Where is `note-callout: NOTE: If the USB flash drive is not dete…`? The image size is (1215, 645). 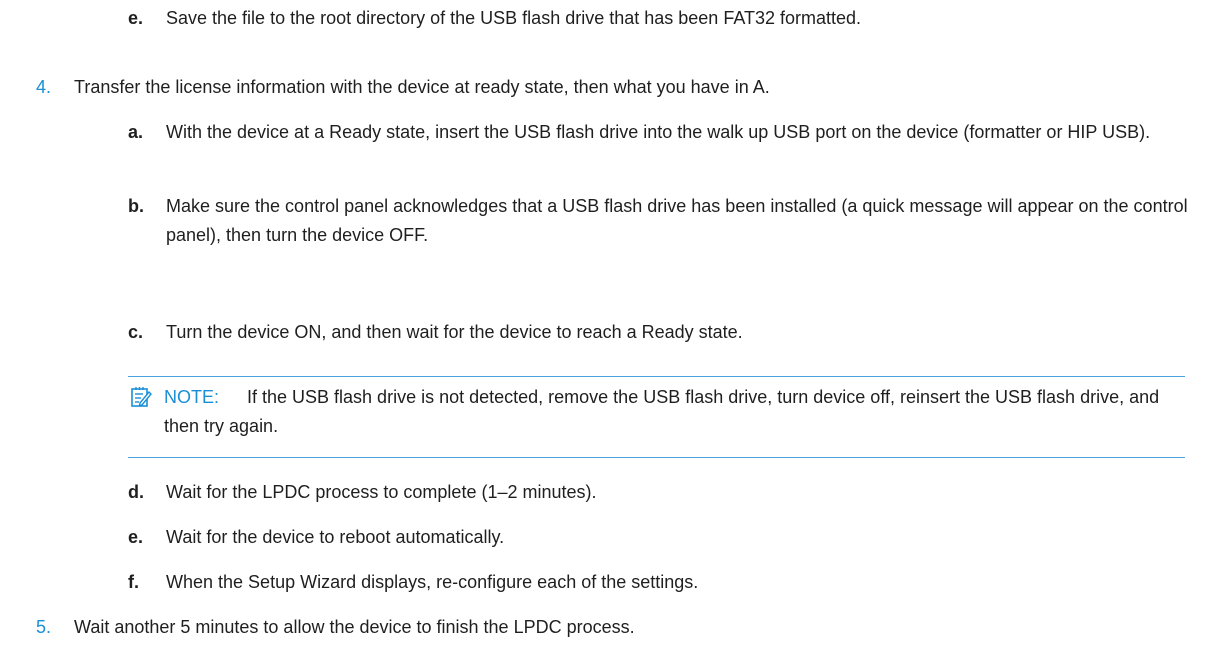
note-callout: NOTE: If the USB flash drive is not dete… is located at coordinates (656, 417).